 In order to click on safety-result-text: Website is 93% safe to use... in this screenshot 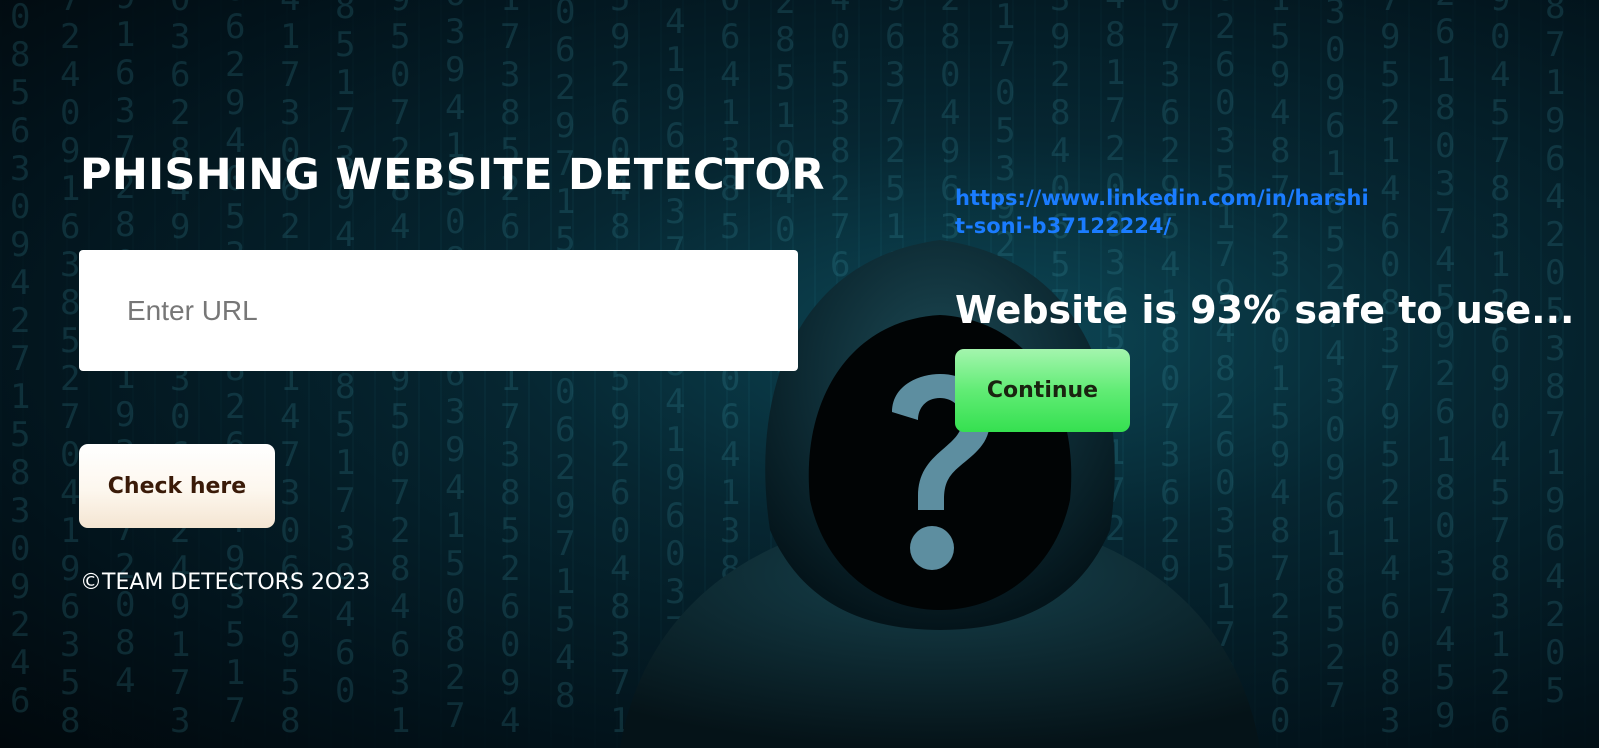, I will do `click(1265, 310)`.